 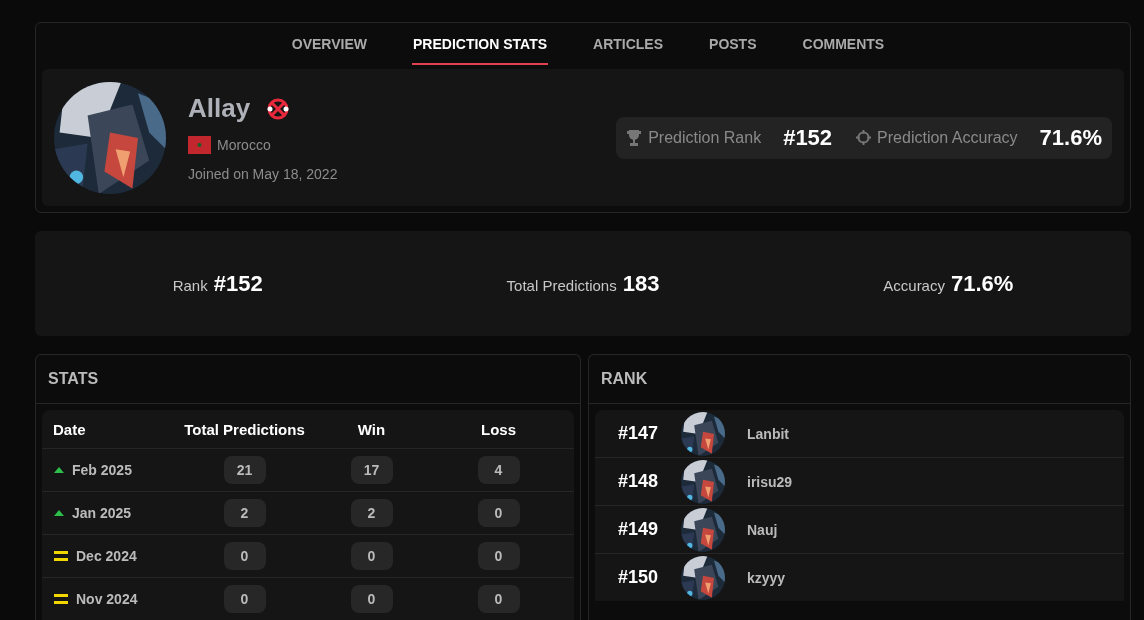 I want to click on user-name: irisu29, so click(x=770, y=481).